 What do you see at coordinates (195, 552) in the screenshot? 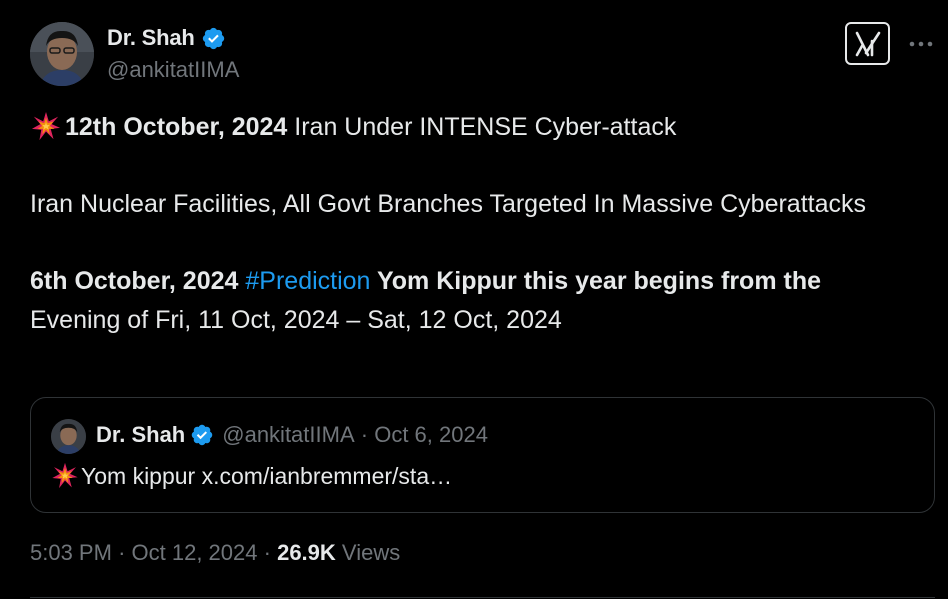
I see `tweet-date: Oct 12, 2024` at bounding box center [195, 552].